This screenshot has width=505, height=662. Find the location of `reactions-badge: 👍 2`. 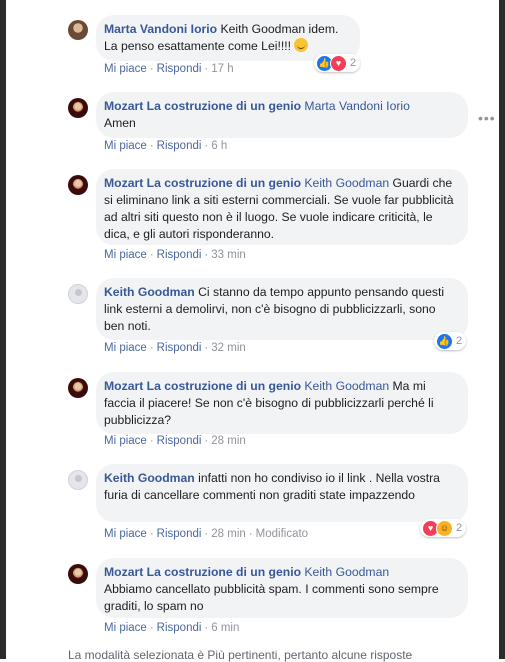

reactions-badge: 👍 2 is located at coordinates (450, 341).